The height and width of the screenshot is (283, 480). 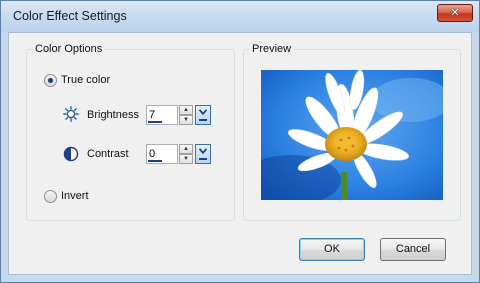 What do you see at coordinates (272, 49) in the screenshot?
I see `preview-legend: Preview` at bounding box center [272, 49].